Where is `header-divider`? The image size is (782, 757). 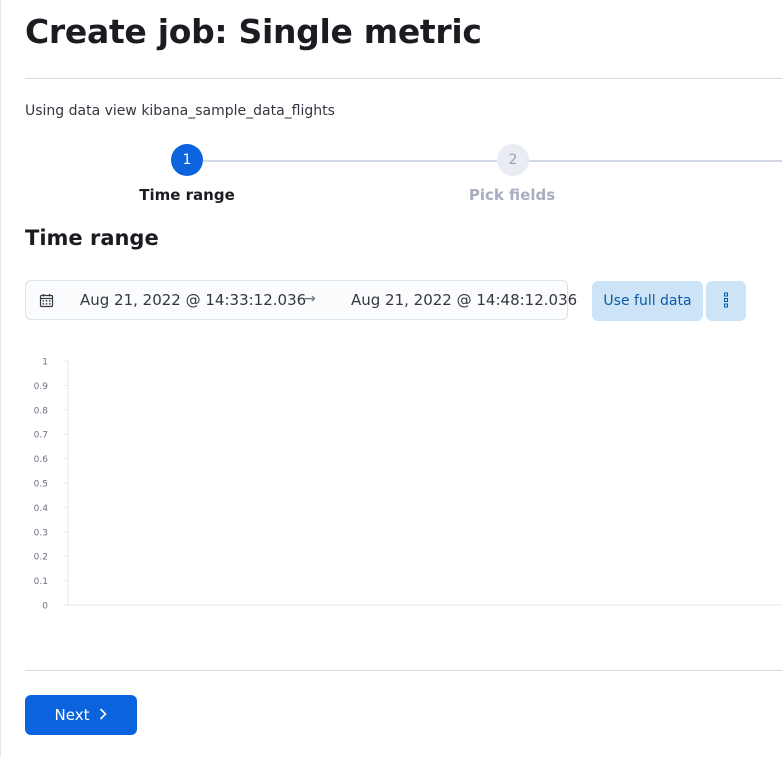
header-divider is located at coordinates (403, 78).